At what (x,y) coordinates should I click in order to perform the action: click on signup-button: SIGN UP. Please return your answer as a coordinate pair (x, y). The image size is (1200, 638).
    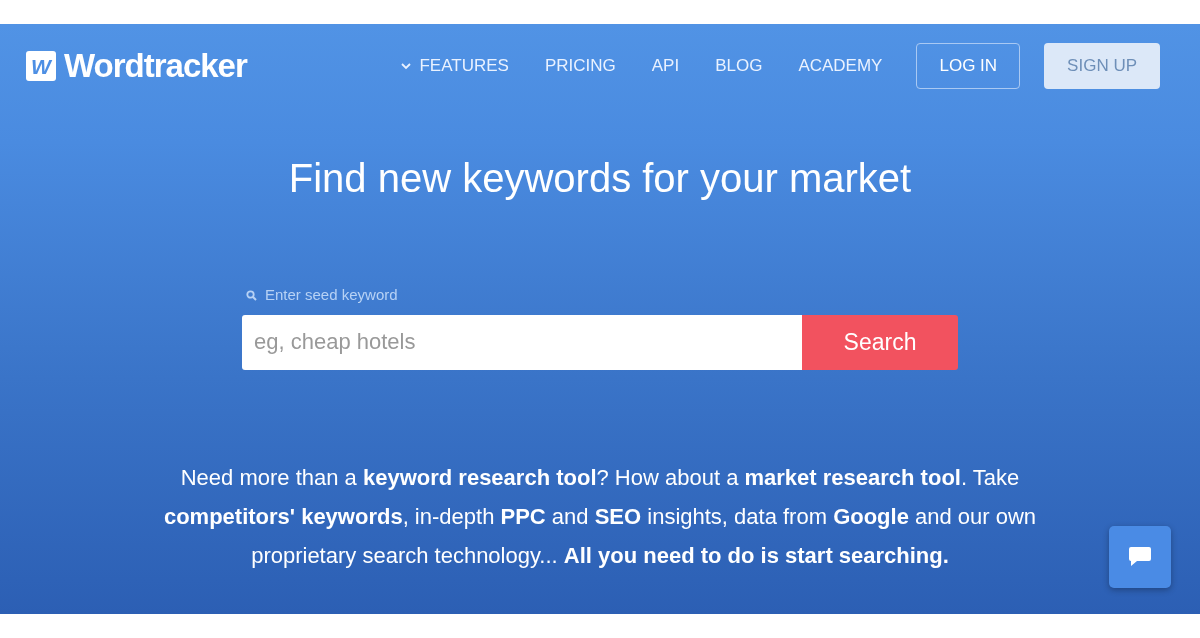
    Looking at the image, I should click on (1102, 66).